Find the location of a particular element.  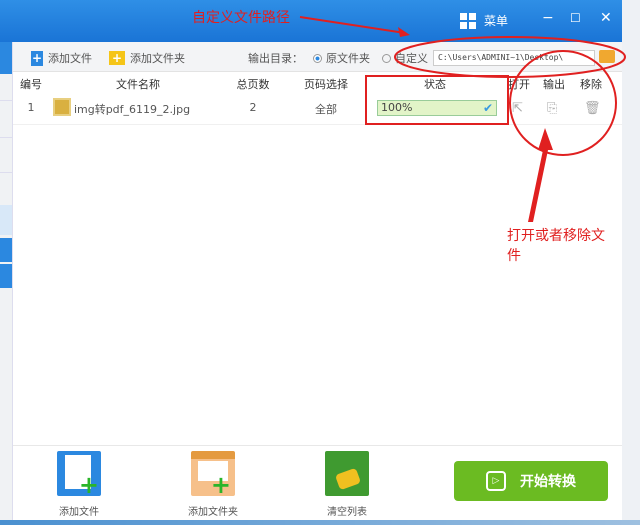

annotation-rect-status is located at coordinates (437, 100).